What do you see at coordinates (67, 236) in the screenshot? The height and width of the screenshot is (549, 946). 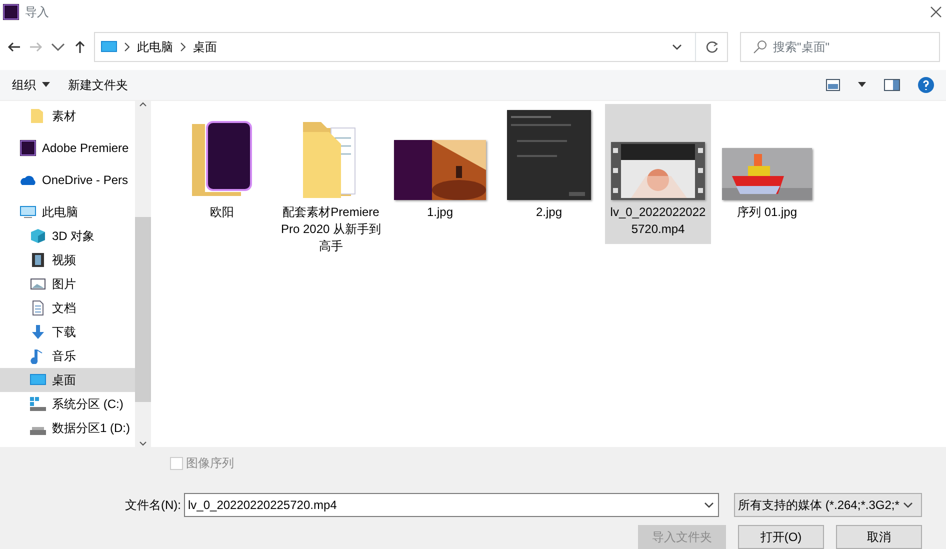 I see `sidebar-item: 3D 对象` at bounding box center [67, 236].